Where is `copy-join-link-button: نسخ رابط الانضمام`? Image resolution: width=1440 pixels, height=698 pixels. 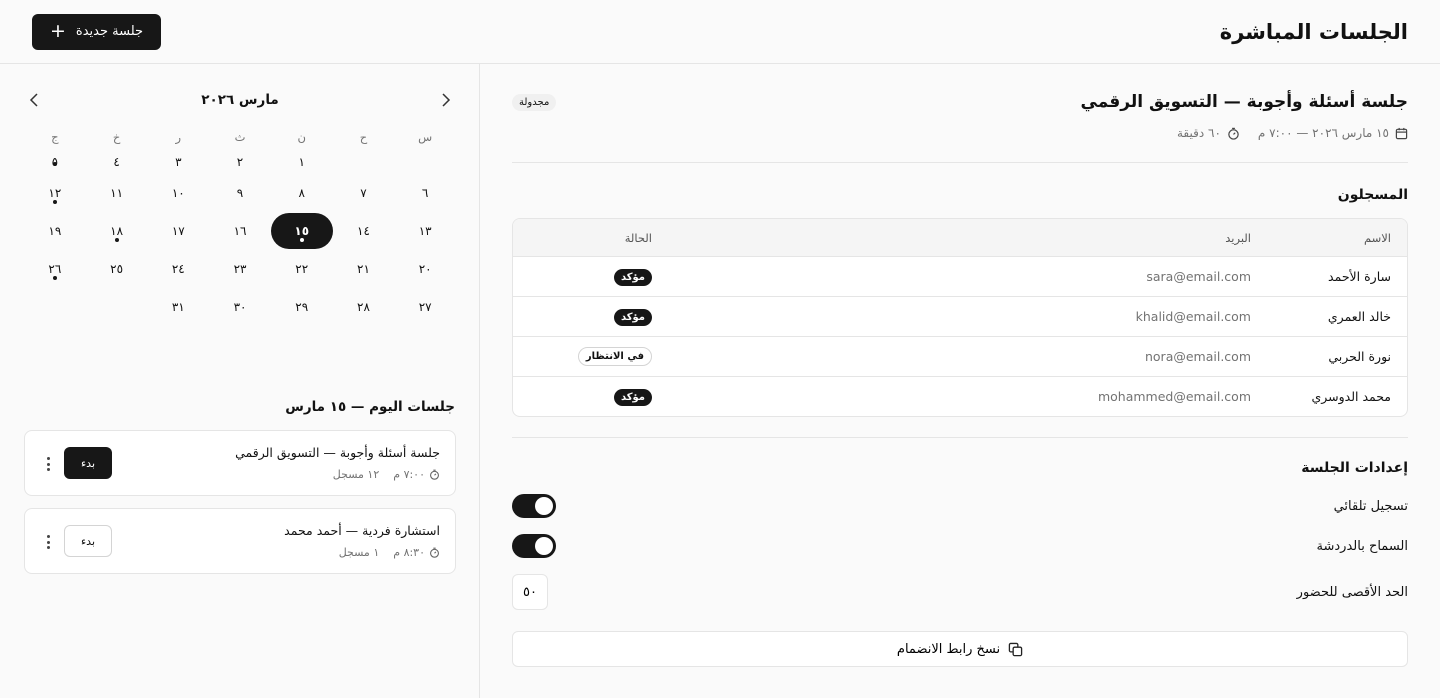
copy-join-link-button: نسخ رابط الانضمام is located at coordinates (960, 649).